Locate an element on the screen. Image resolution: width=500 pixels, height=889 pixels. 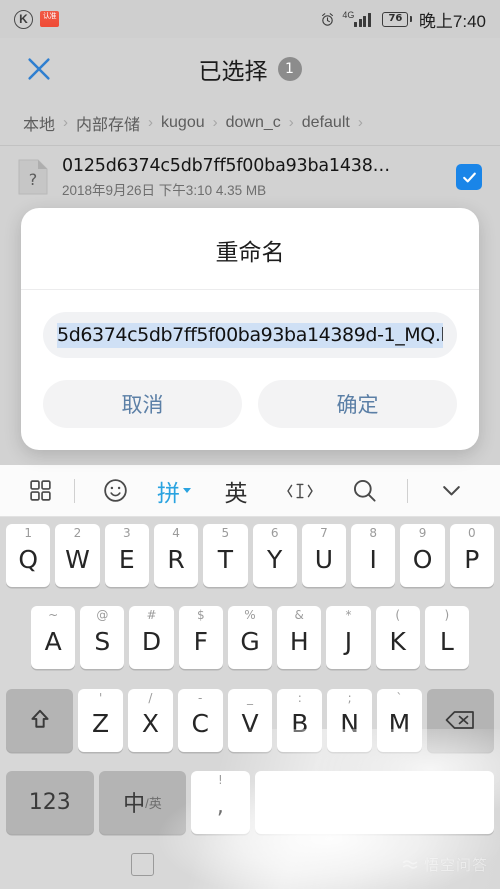
key-hint: / is located at coordinates (150, 697).